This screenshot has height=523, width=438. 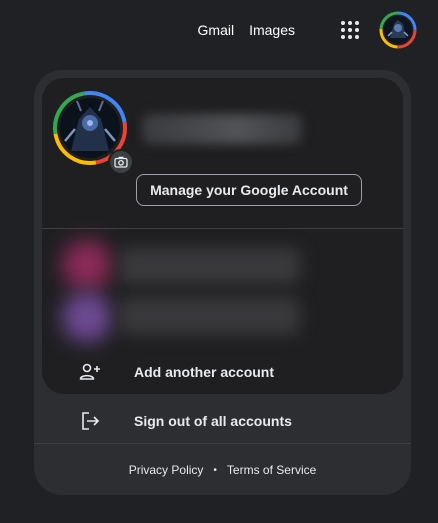 I want to click on camera-icon, so click(x=121, y=162).